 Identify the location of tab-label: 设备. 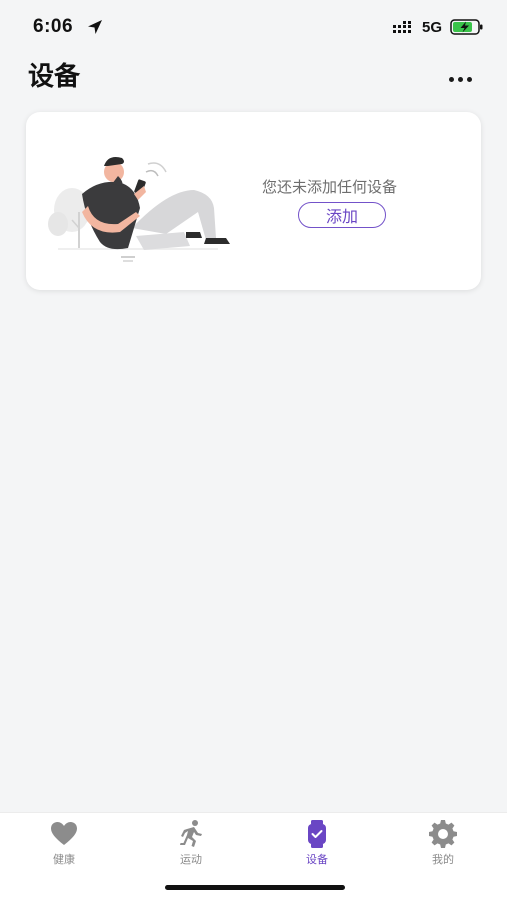
(317, 859).